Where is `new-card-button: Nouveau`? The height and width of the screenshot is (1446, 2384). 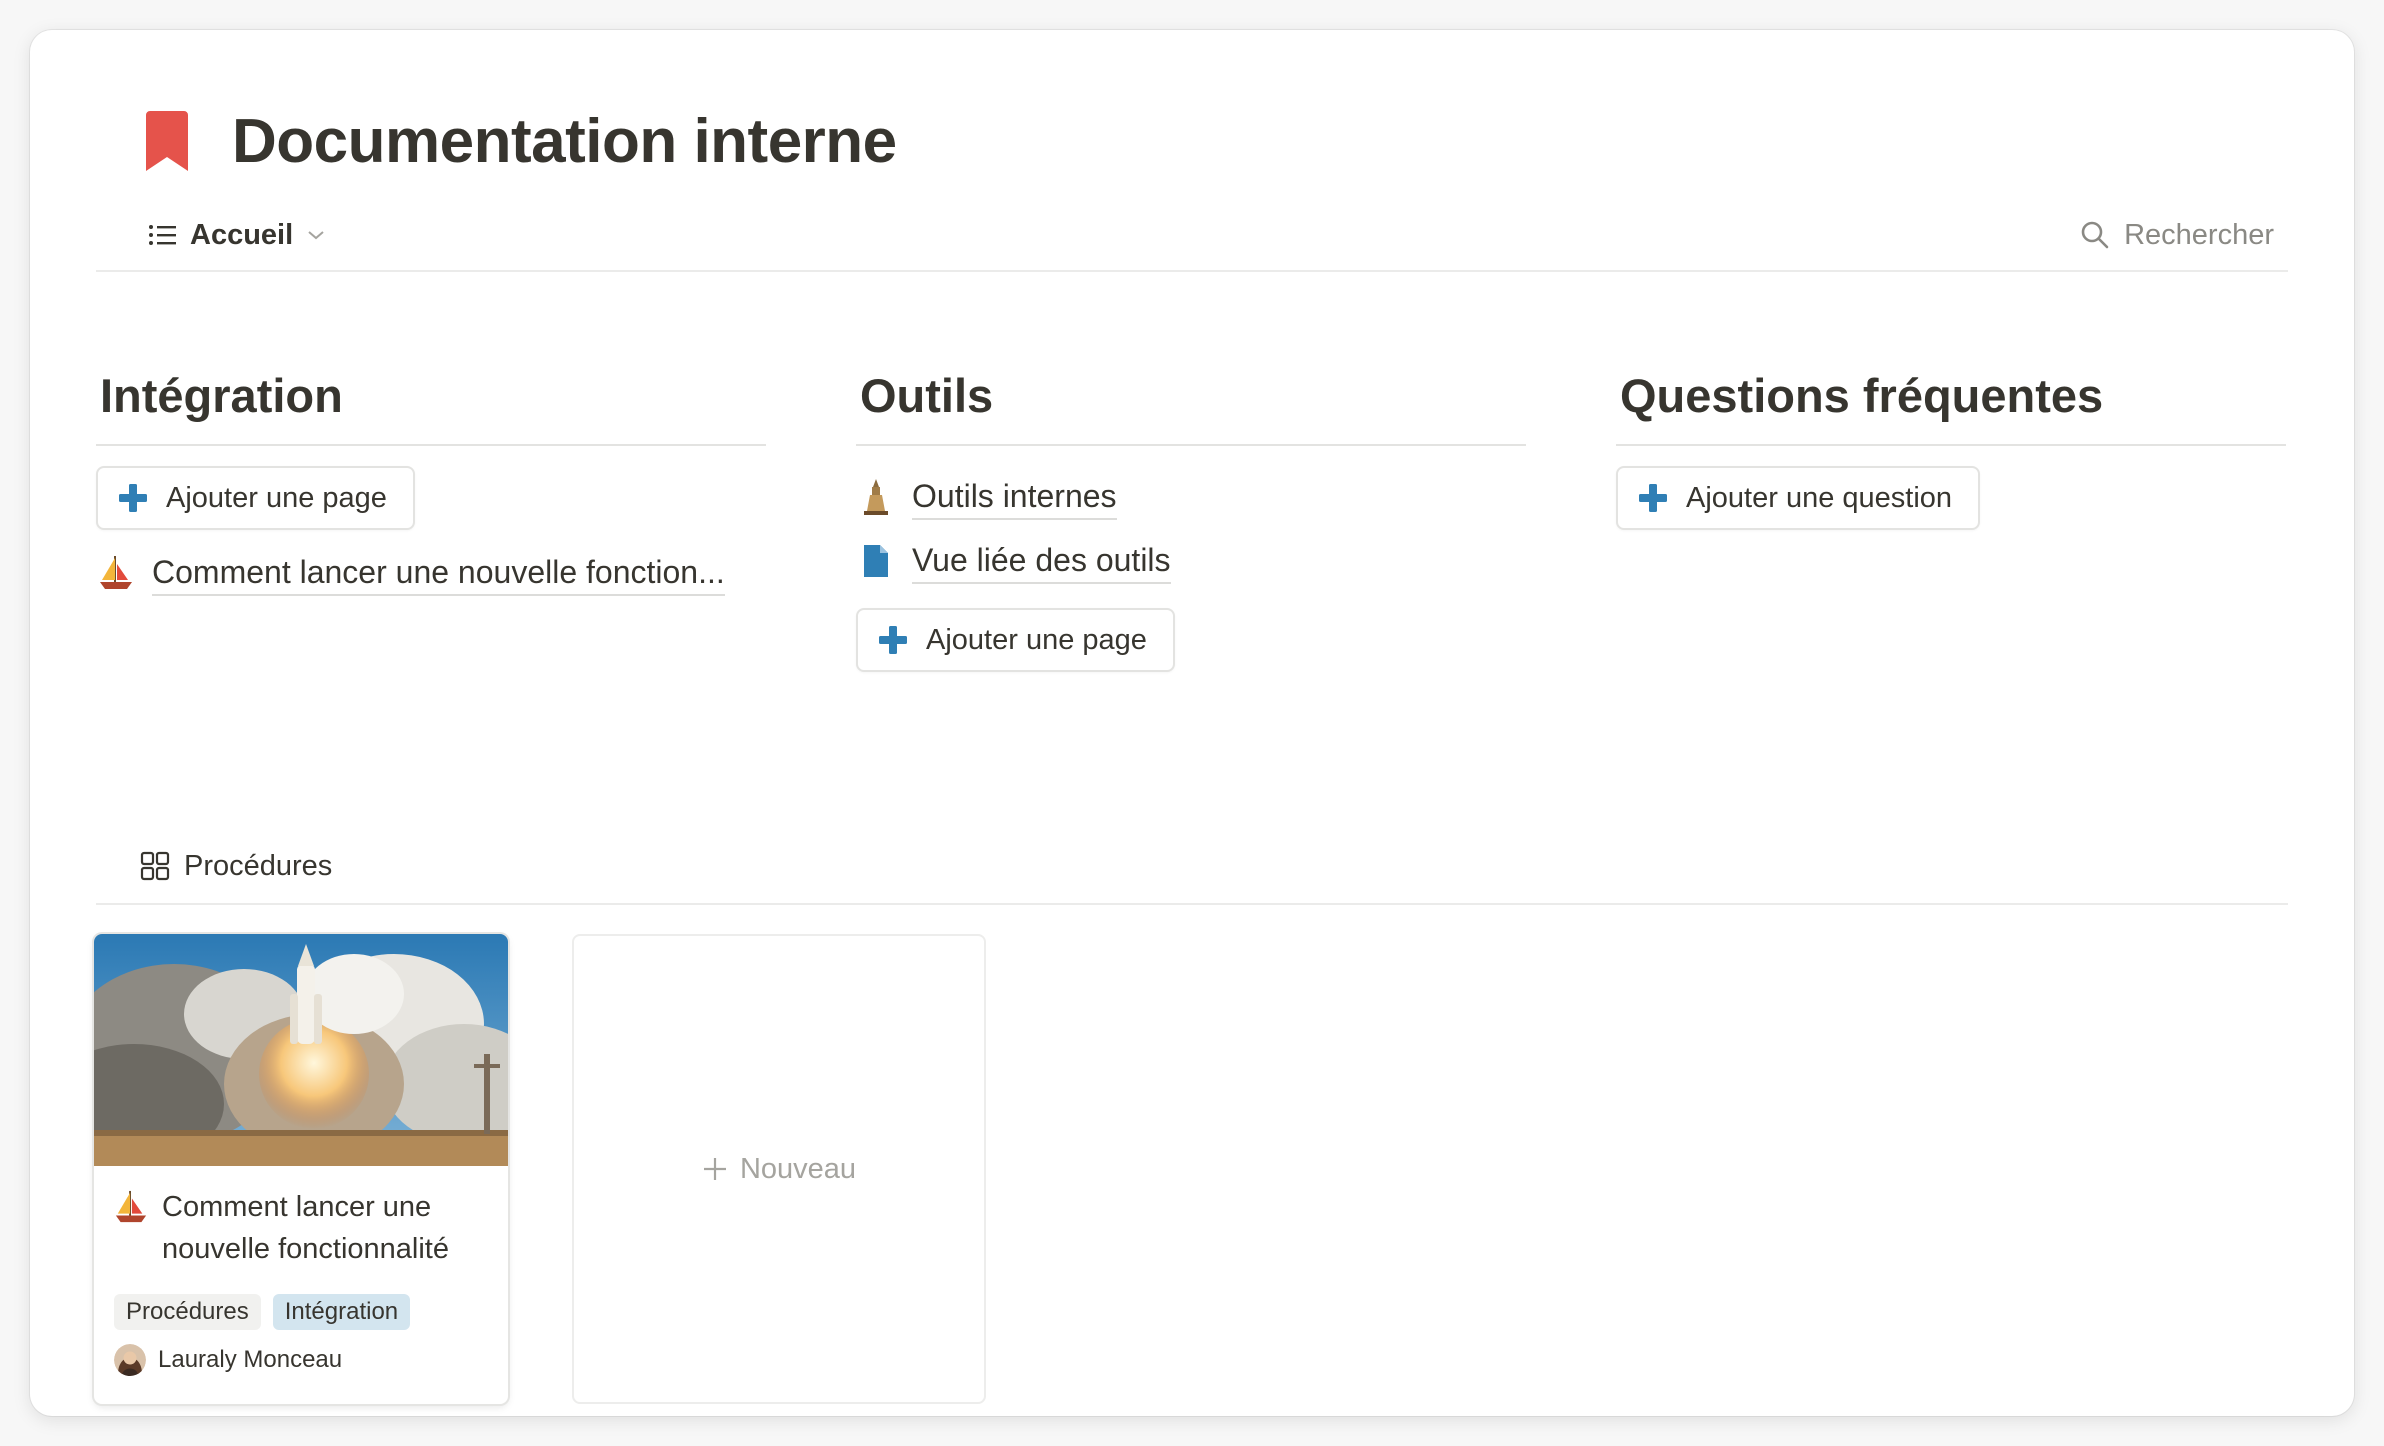 new-card-button: Nouveau is located at coordinates (779, 1169).